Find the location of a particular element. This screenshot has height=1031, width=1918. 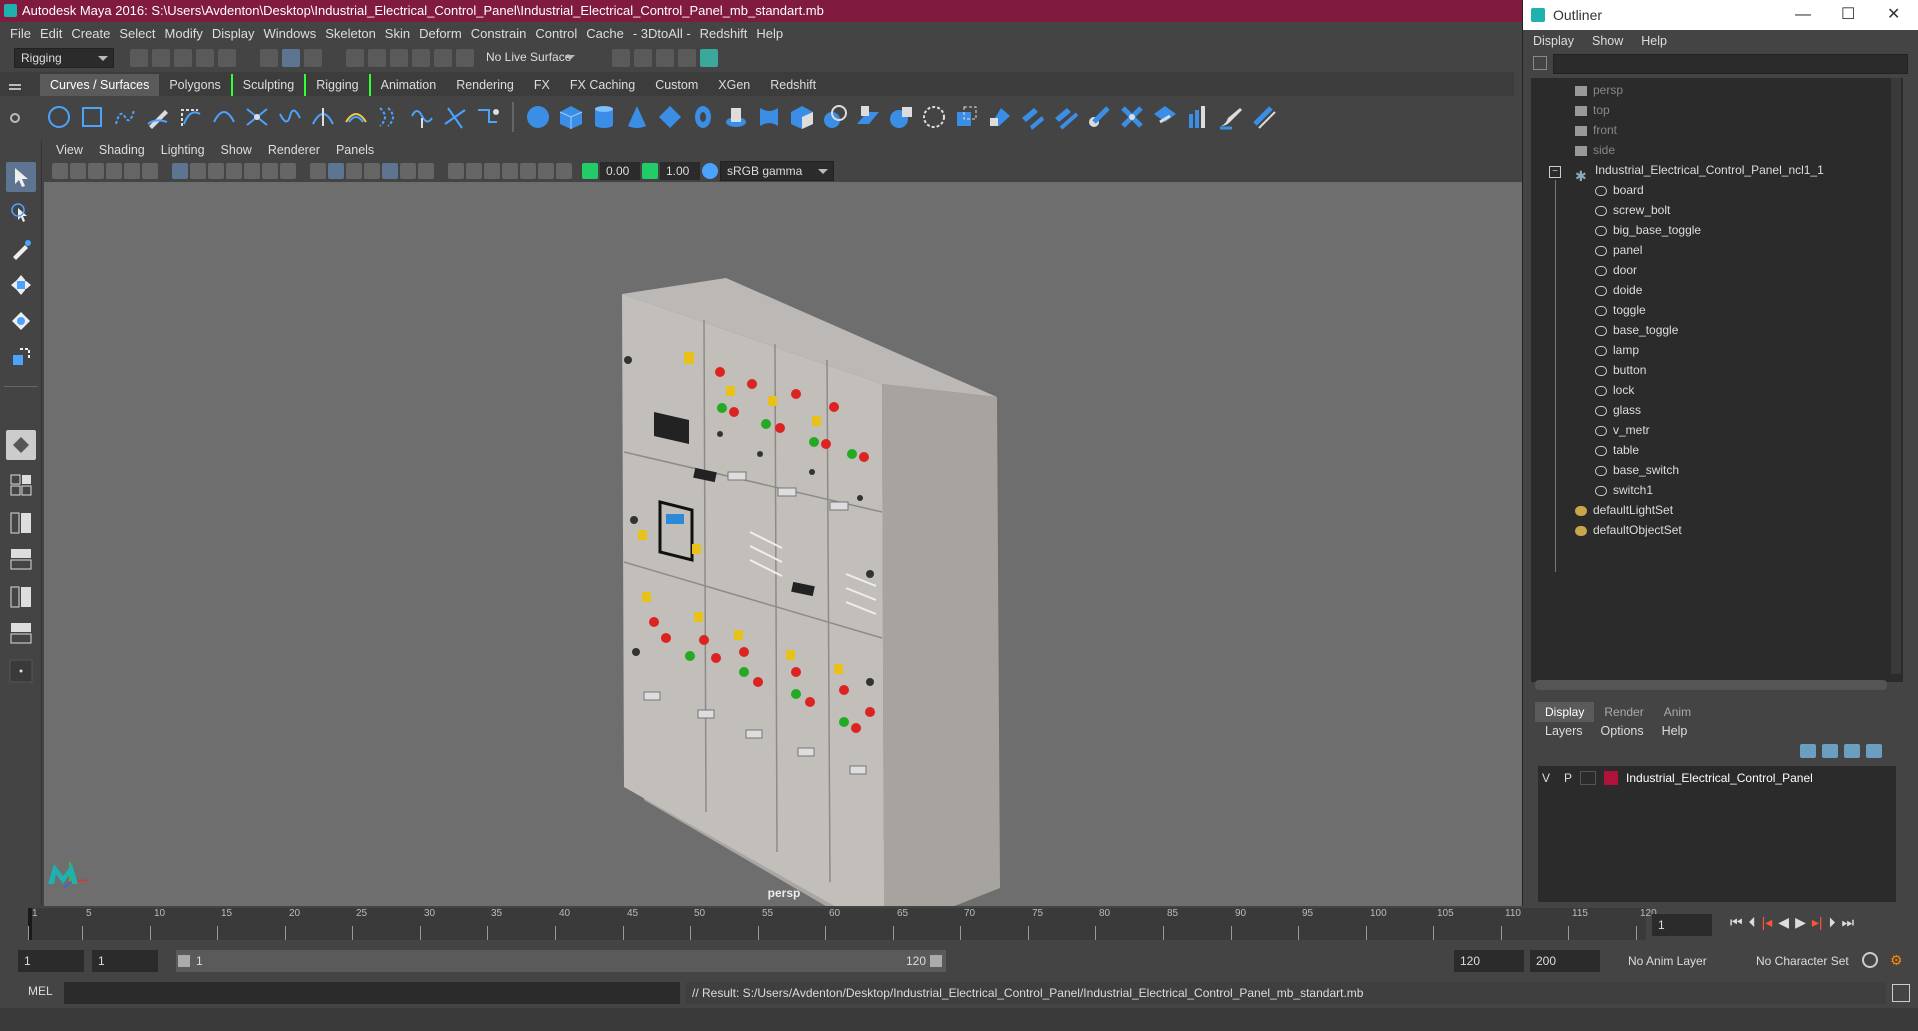

tab-rigging: Rigging is located at coordinates (337, 85).